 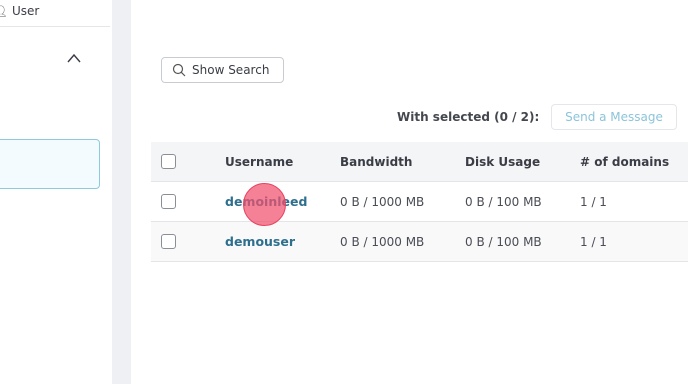 I want to click on select-all-checkbox, so click(x=168, y=161).